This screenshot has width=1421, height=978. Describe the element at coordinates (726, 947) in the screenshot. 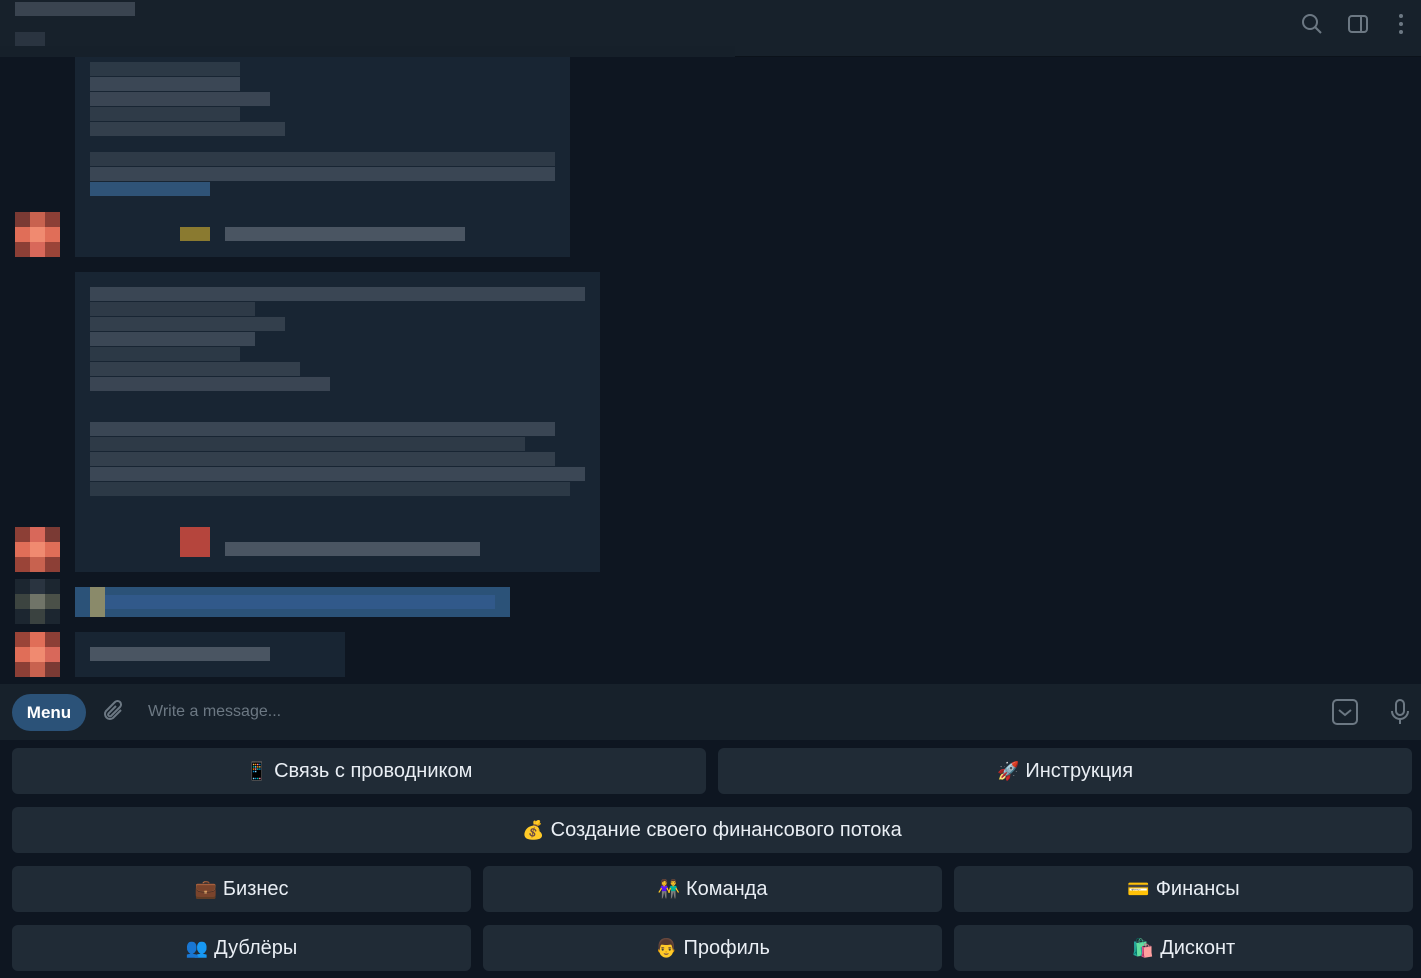

I see `keyboard-button-label: Профиль` at that location.